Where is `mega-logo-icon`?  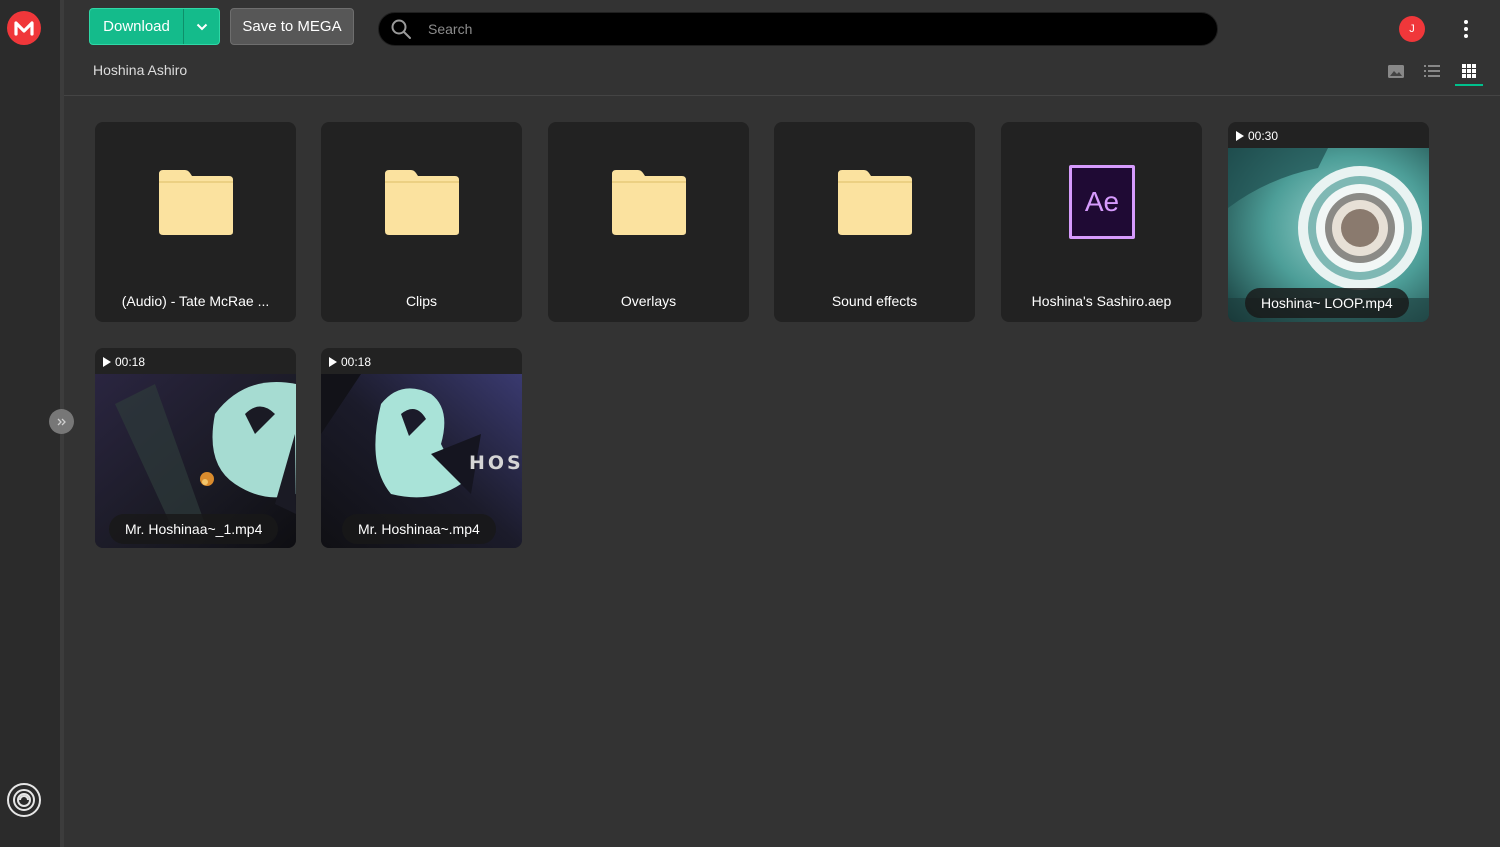 mega-logo-icon is located at coordinates (24, 28).